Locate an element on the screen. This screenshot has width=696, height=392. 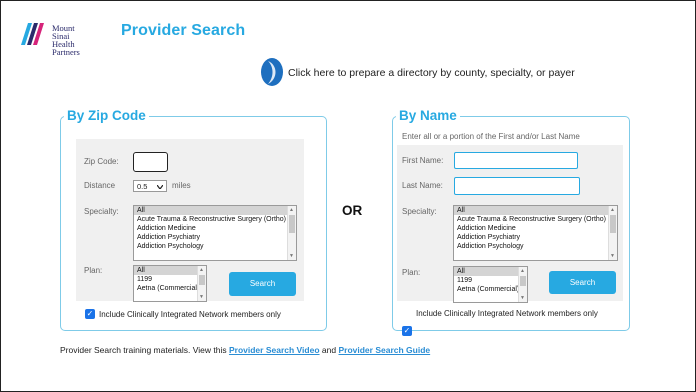
distance-select: 0.5 is located at coordinates (150, 186).